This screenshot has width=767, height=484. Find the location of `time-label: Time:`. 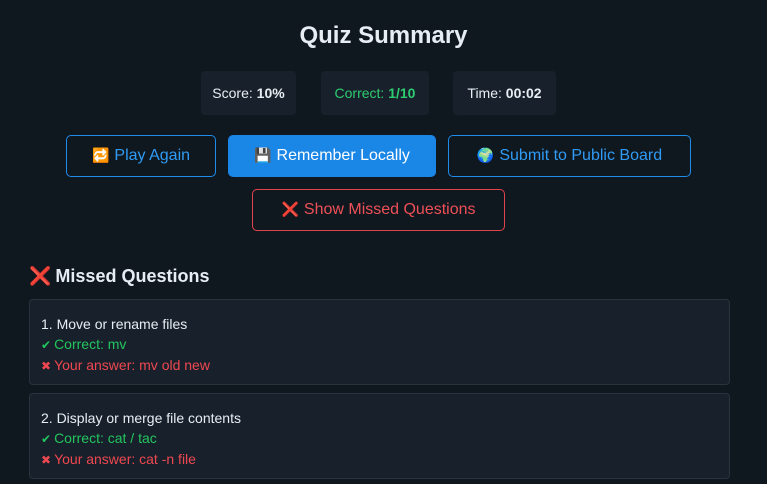

time-label: Time: is located at coordinates (484, 93).